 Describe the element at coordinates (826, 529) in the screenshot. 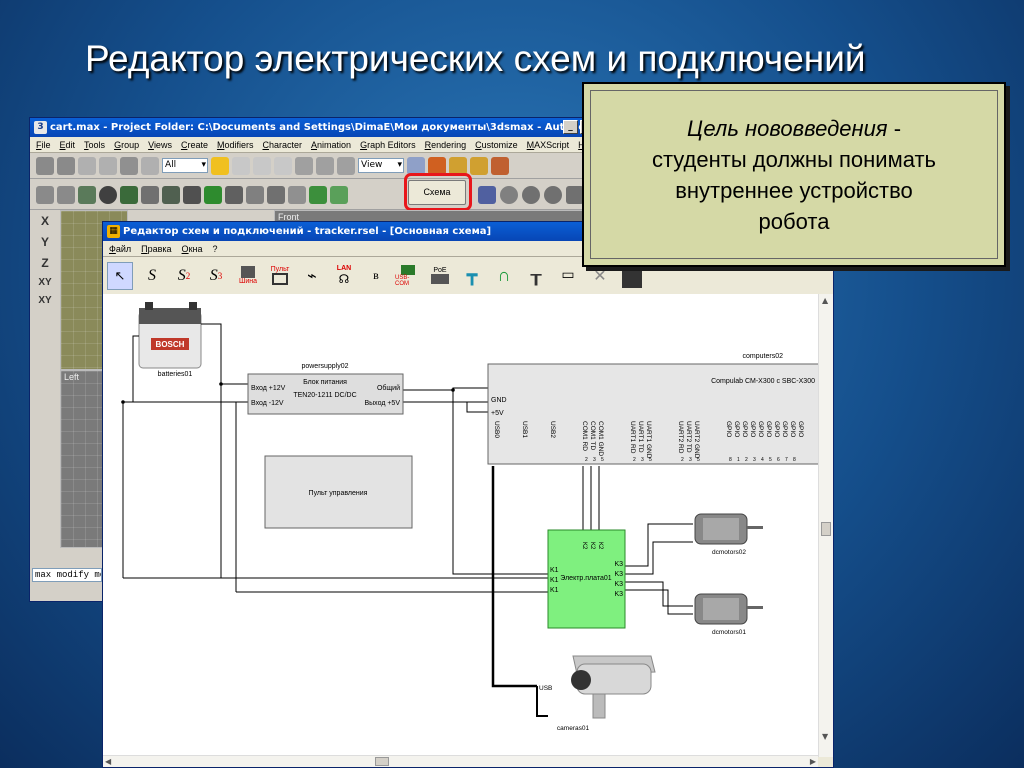

I see `scroll-thumb` at that location.